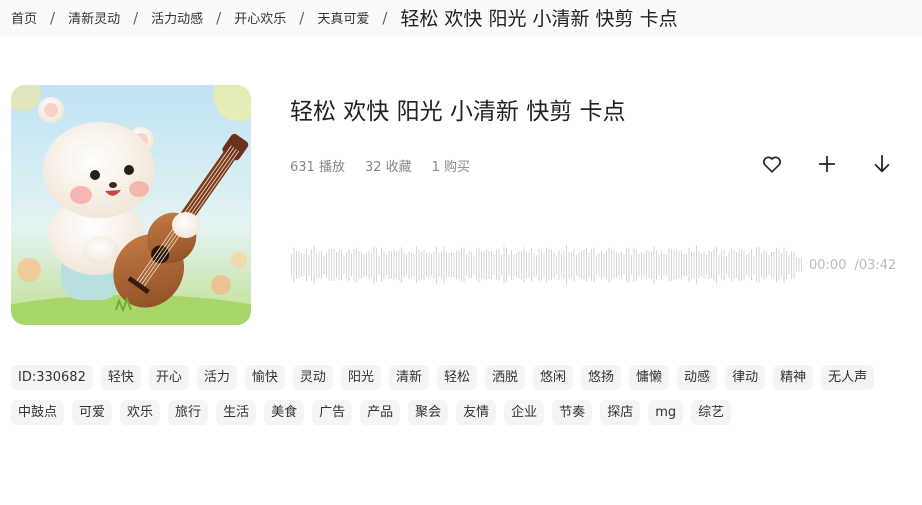 This screenshot has width=922, height=505. I want to click on tag-chip: 轻快, so click(120, 377).